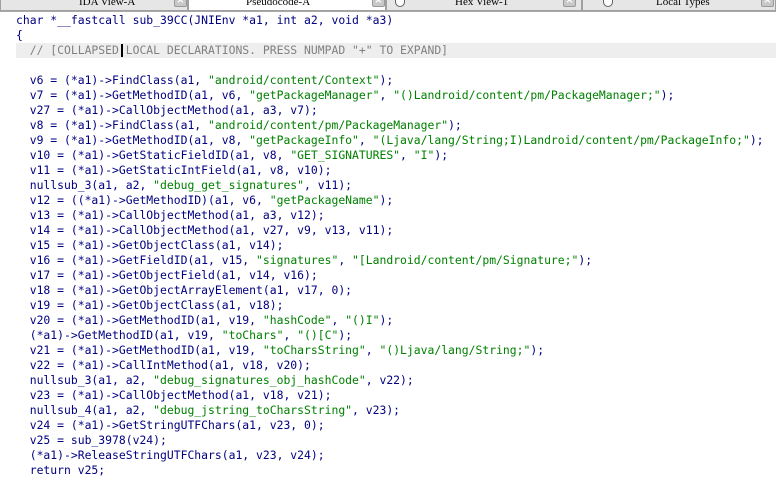 This screenshot has height=483, width=776. Describe the element at coordinates (19, 35) in the screenshot. I see `code-line: {` at that location.